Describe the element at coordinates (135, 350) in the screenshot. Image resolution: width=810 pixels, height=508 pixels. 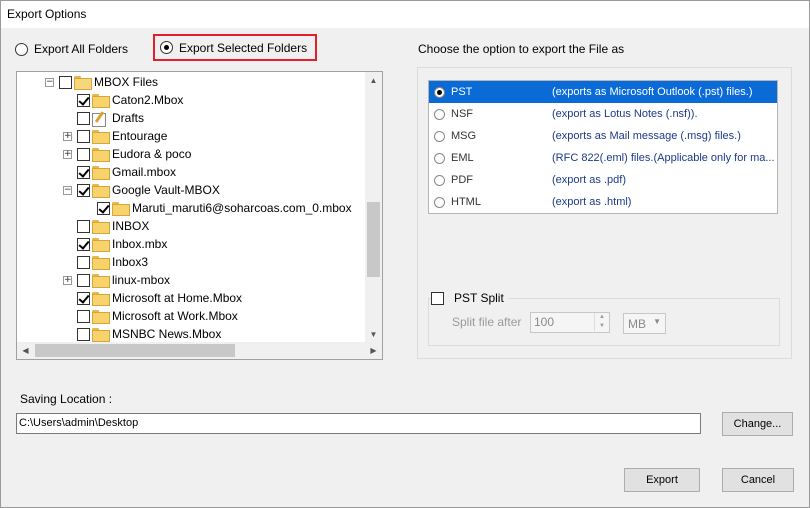
I see `hscroll-thumb` at that location.